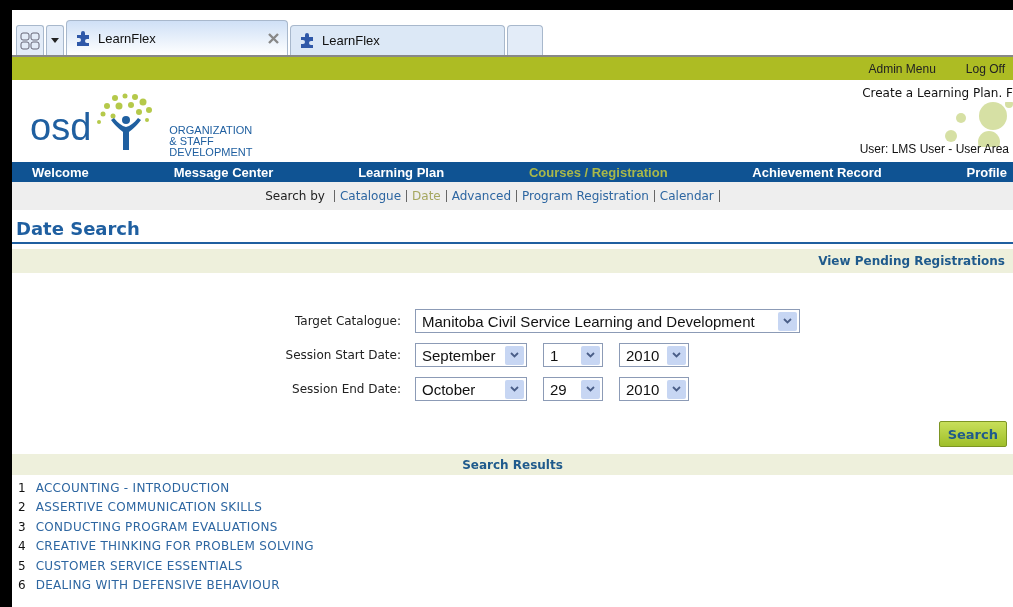 The image size is (1013, 607). Describe the element at coordinates (211, 130) in the screenshot. I see `logo-line: ORGANIZATION` at that location.